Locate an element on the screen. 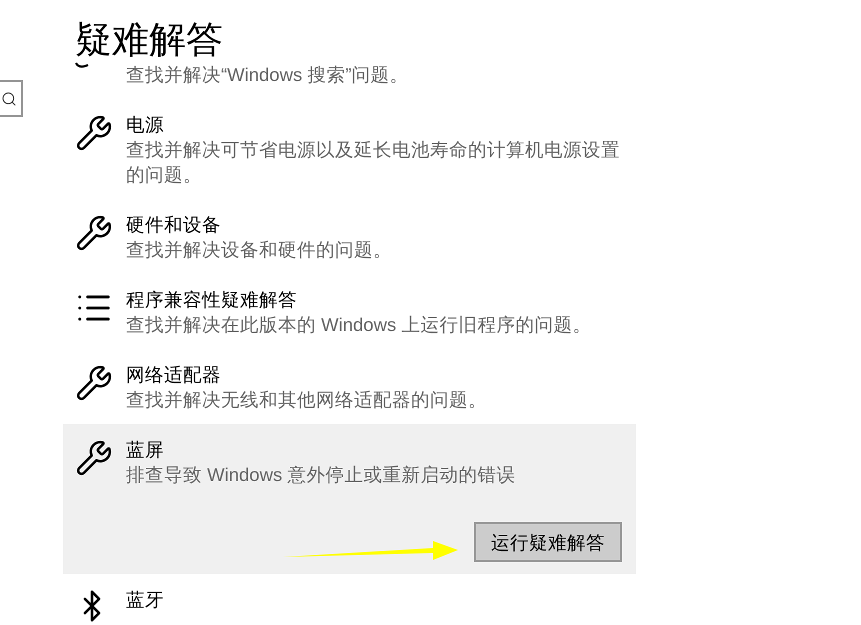 This screenshot has height=625, width=861. troubleshooter-title: 硬件和设备 is located at coordinates (174, 225).